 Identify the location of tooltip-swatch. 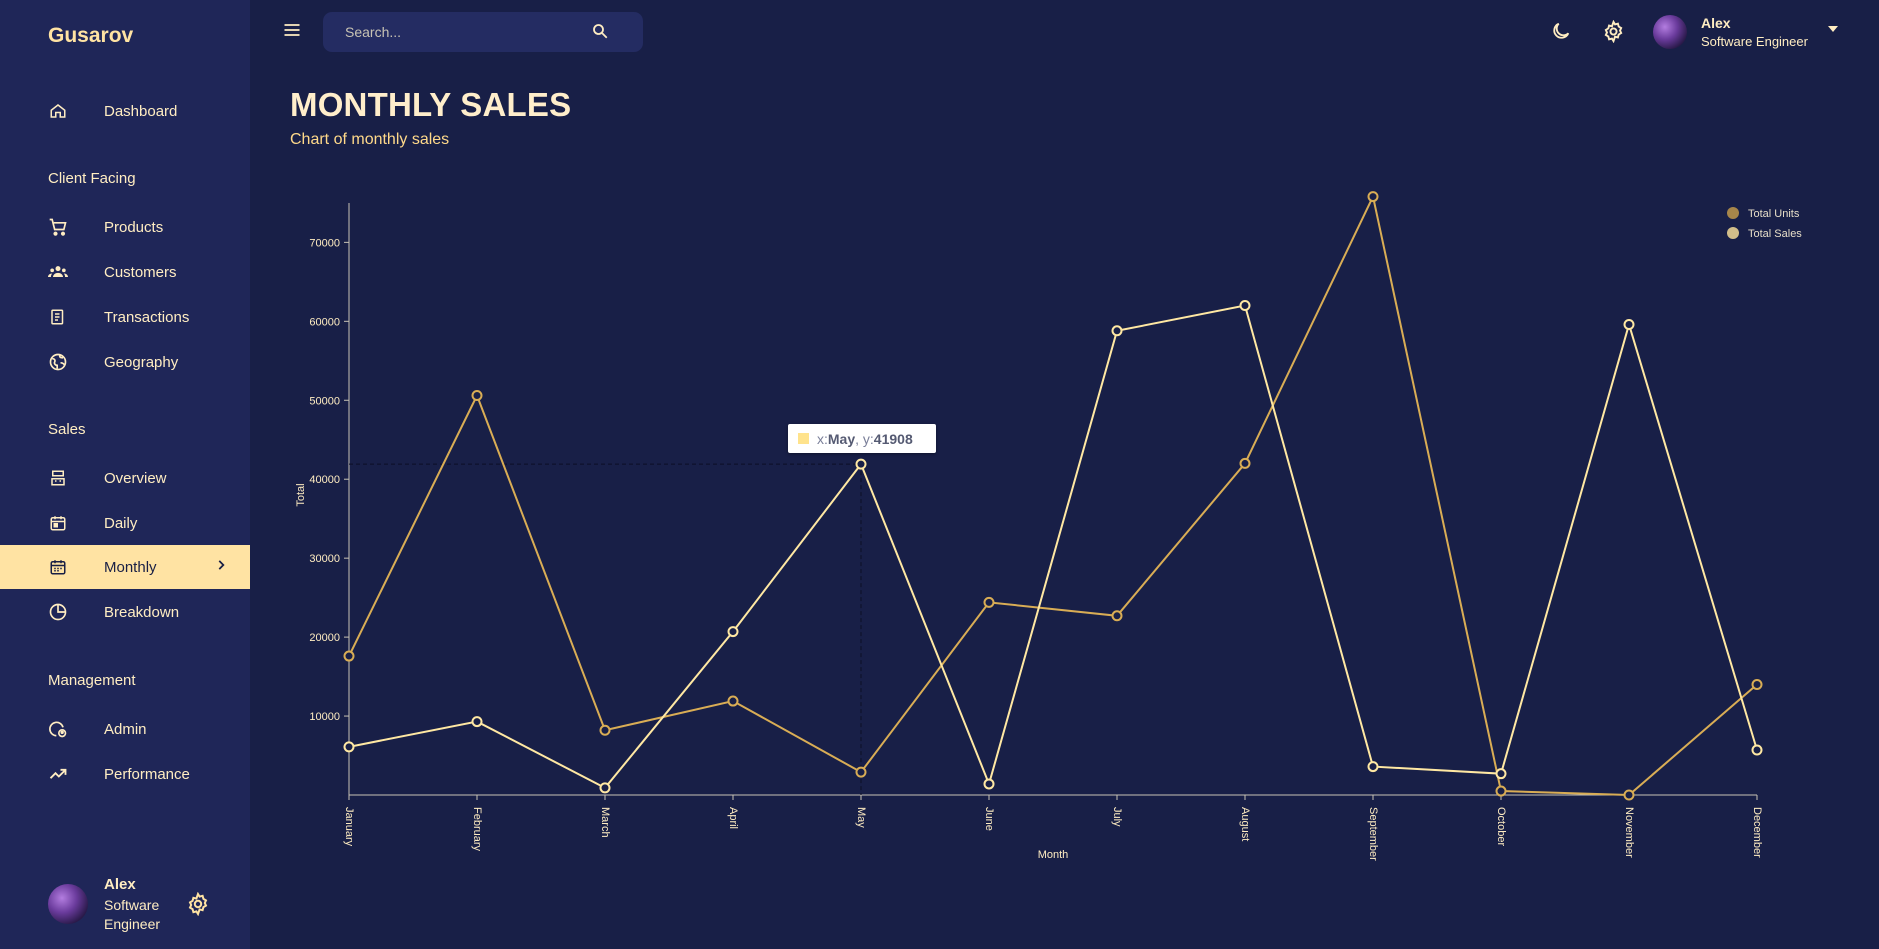
(803, 438).